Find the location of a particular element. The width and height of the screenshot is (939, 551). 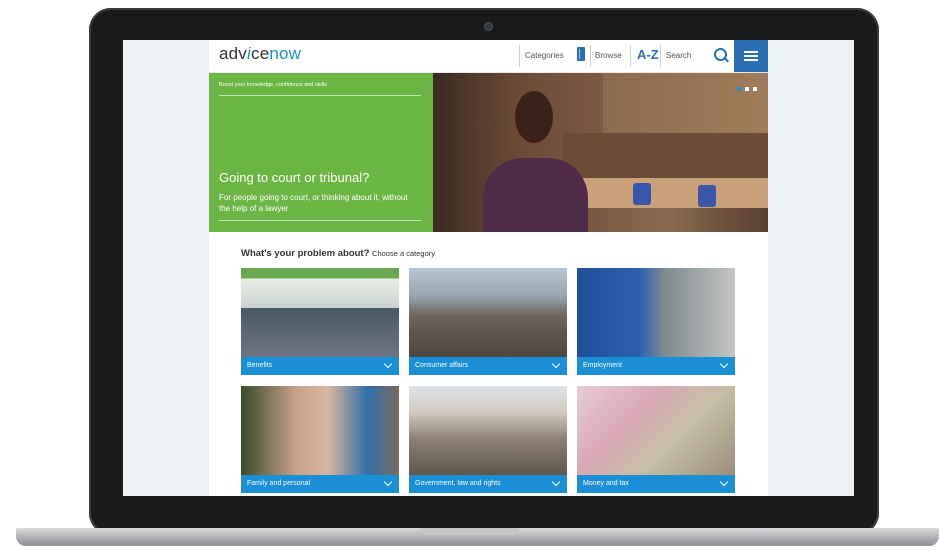

category-tile-employment: Employment is located at coordinates (656, 321).